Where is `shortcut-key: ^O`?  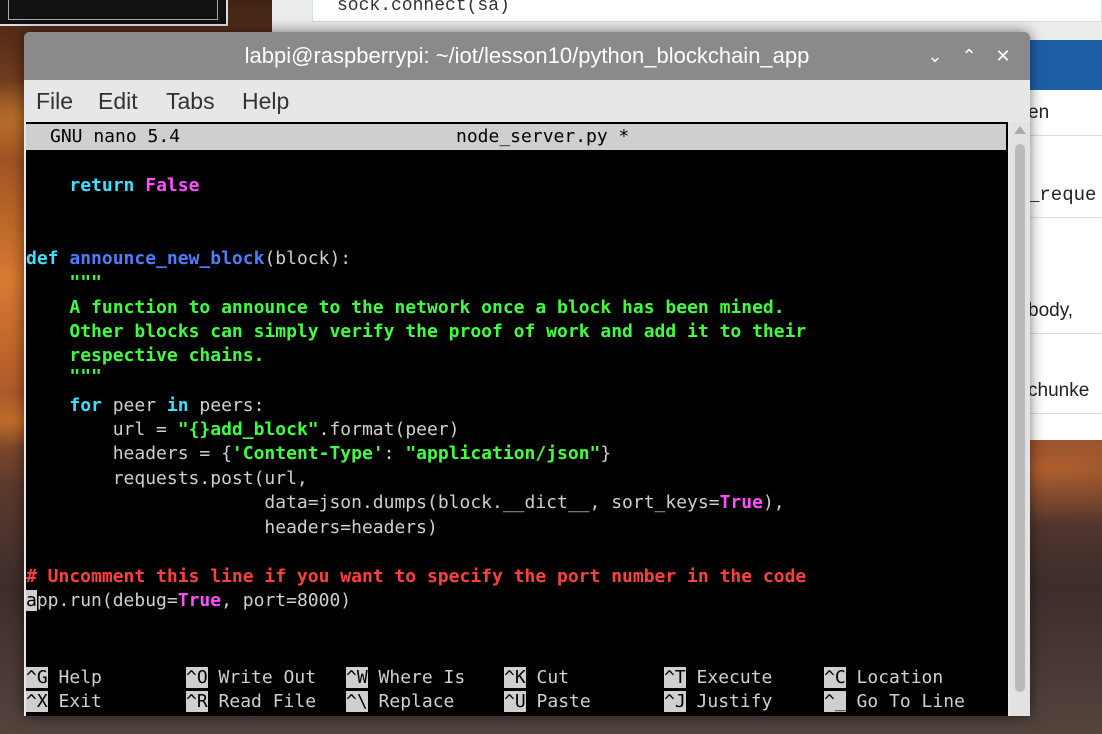
shortcut-key: ^O is located at coordinates (197, 677).